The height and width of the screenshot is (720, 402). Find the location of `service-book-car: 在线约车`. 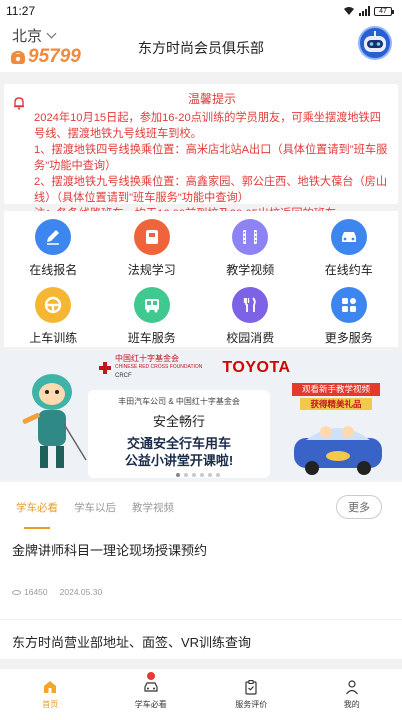

service-book-car: 在线约车 is located at coordinates (349, 245).